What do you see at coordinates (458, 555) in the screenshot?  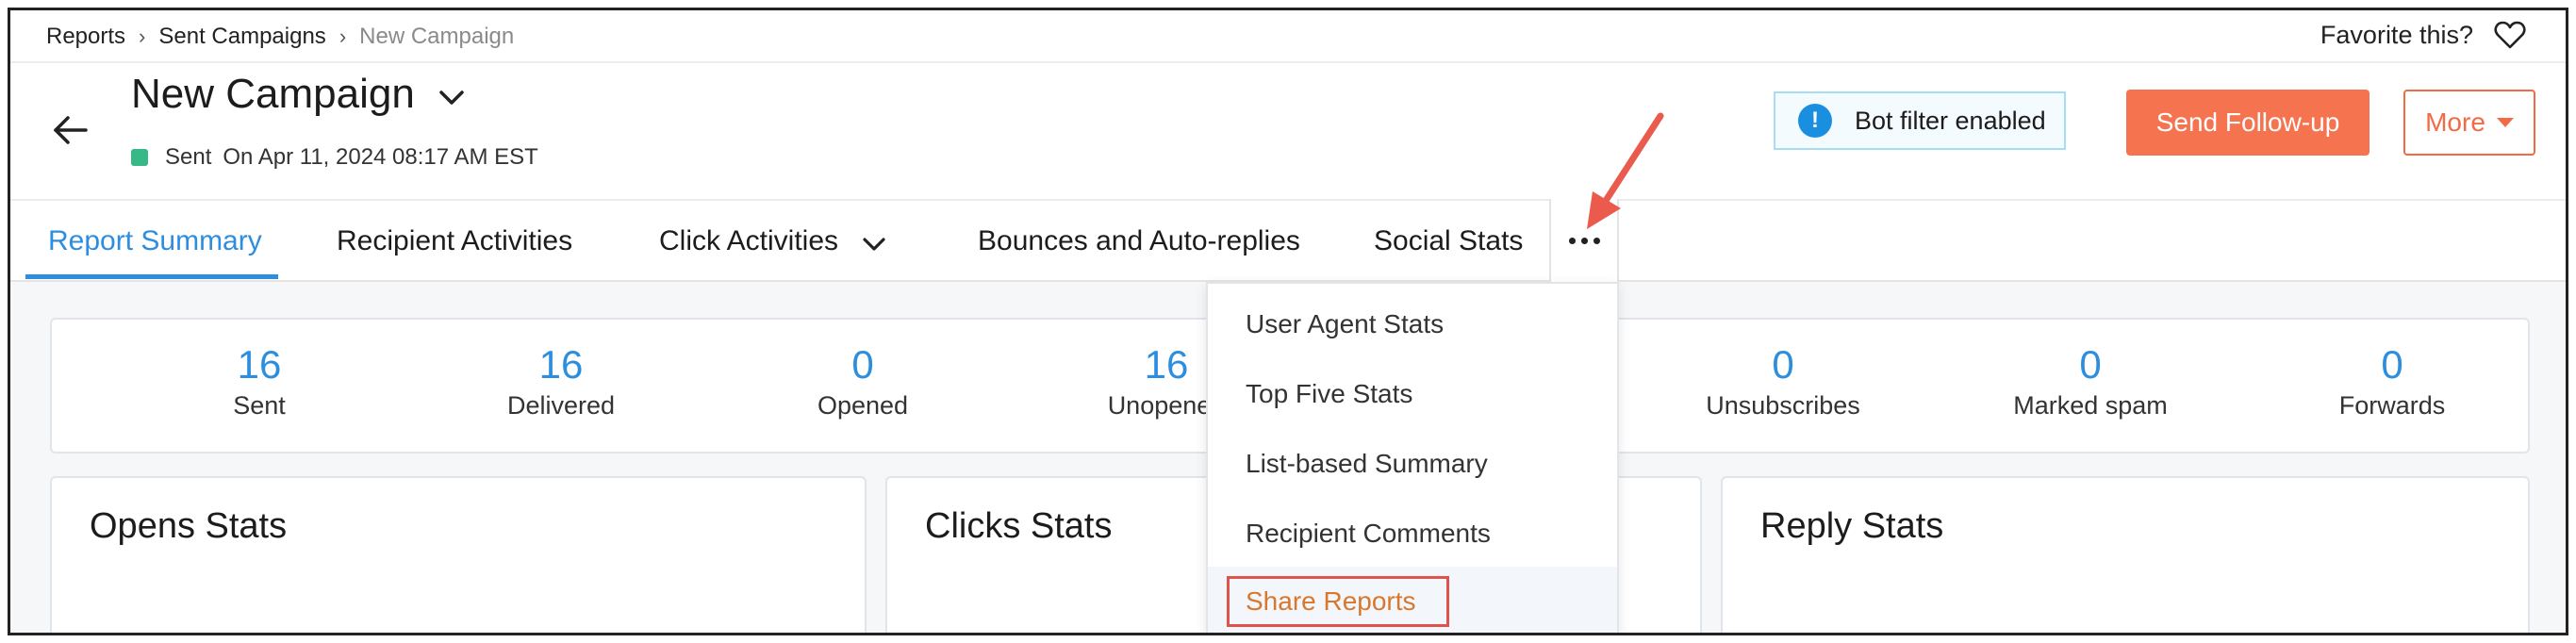 I see `opens-stats-panel: Opens Stats` at bounding box center [458, 555].